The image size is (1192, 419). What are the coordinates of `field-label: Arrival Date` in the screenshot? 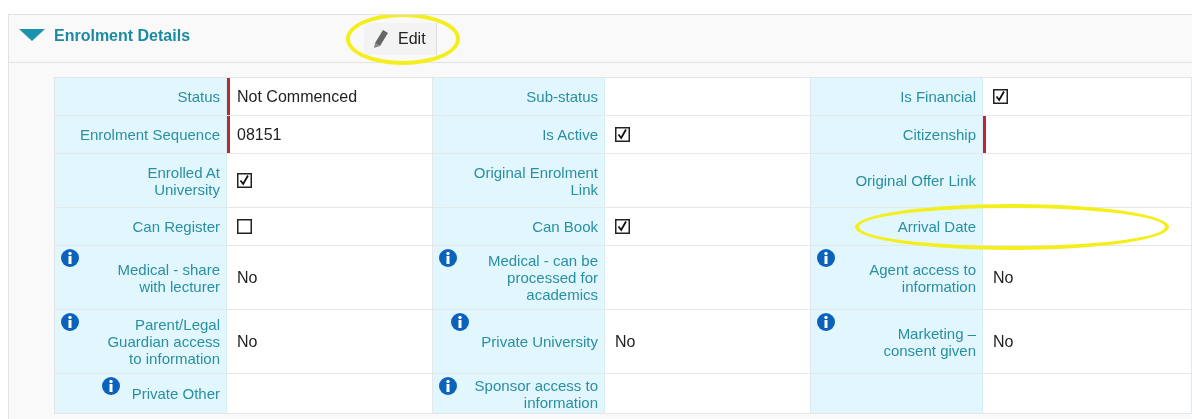 It's located at (936, 226).